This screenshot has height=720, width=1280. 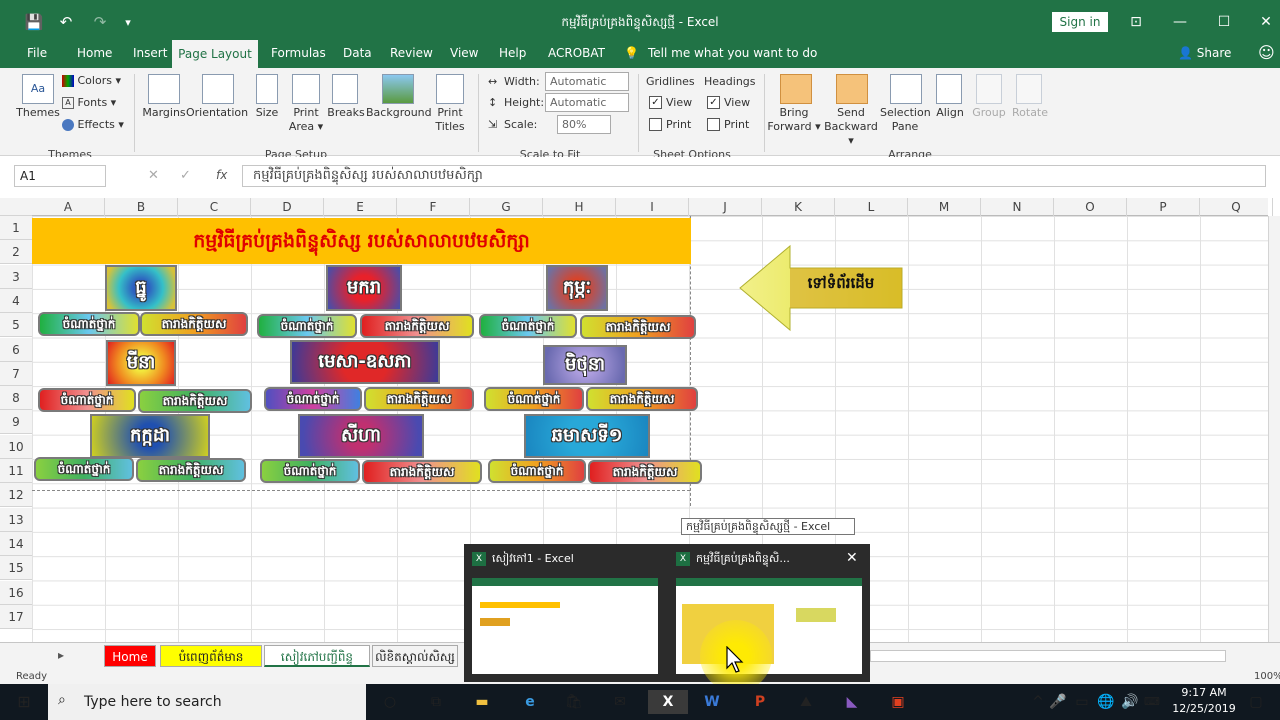 What do you see at coordinates (16, 373) in the screenshot?
I see `row-header: 7` at bounding box center [16, 373].